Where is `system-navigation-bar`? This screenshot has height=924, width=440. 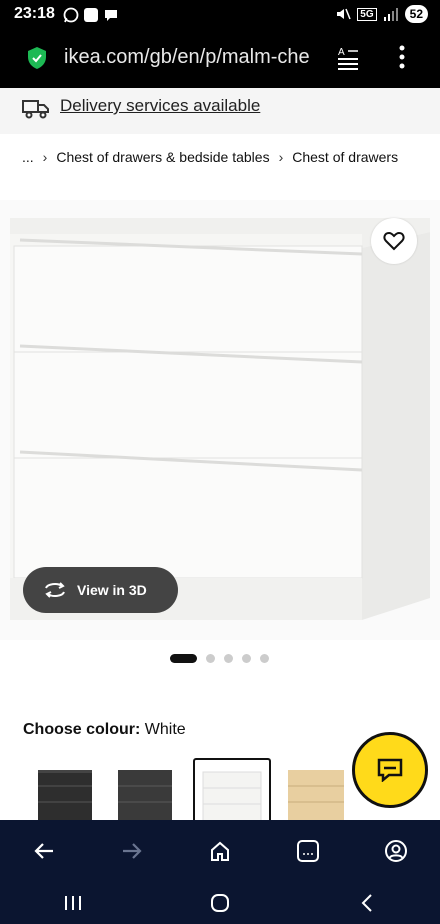 system-navigation-bar is located at coordinates (220, 903).